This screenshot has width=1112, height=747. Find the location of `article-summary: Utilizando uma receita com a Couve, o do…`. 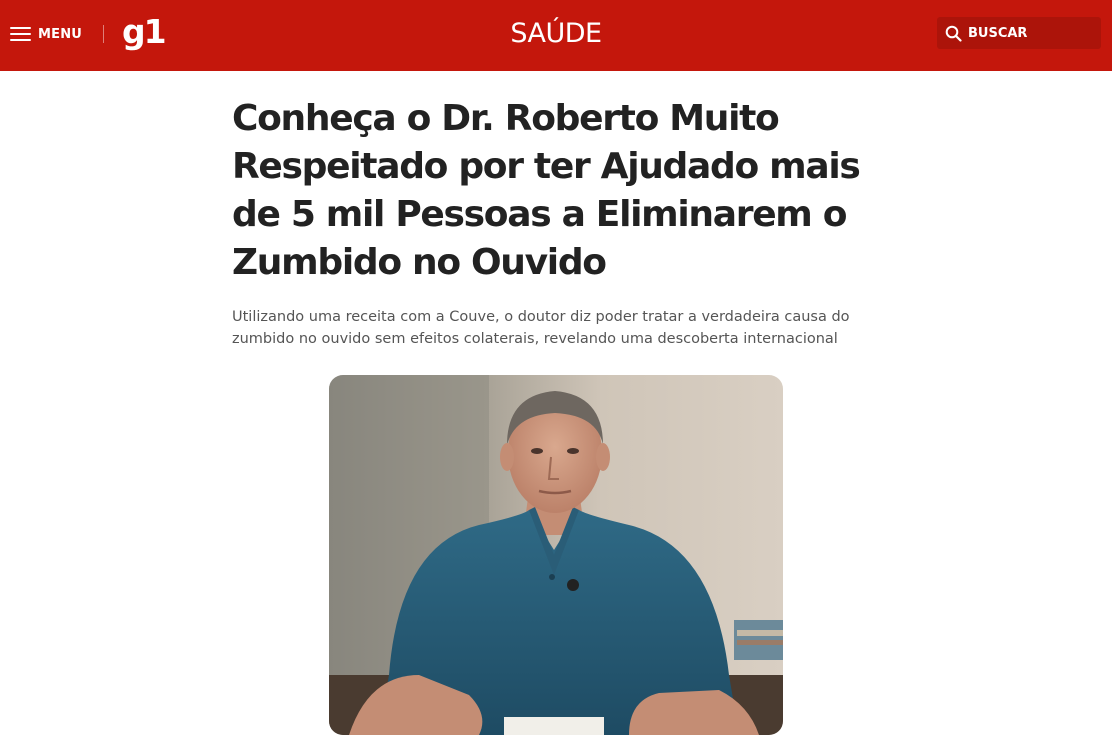

article-summary: Utilizando uma receita com a Couve, o do… is located at coordinates (541, 328).